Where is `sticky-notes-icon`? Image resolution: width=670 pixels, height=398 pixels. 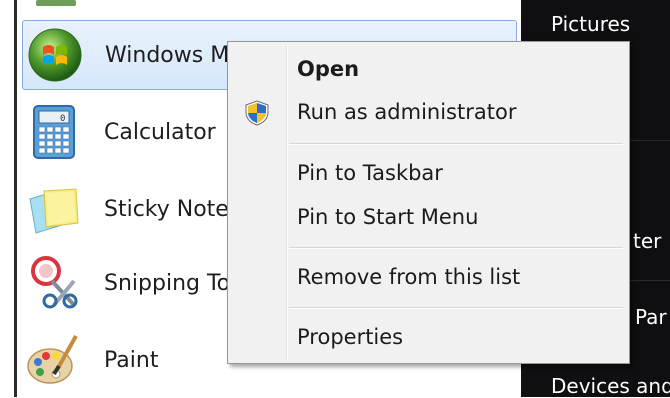
sticky-notes-icon is located at coordinates (54, 209).